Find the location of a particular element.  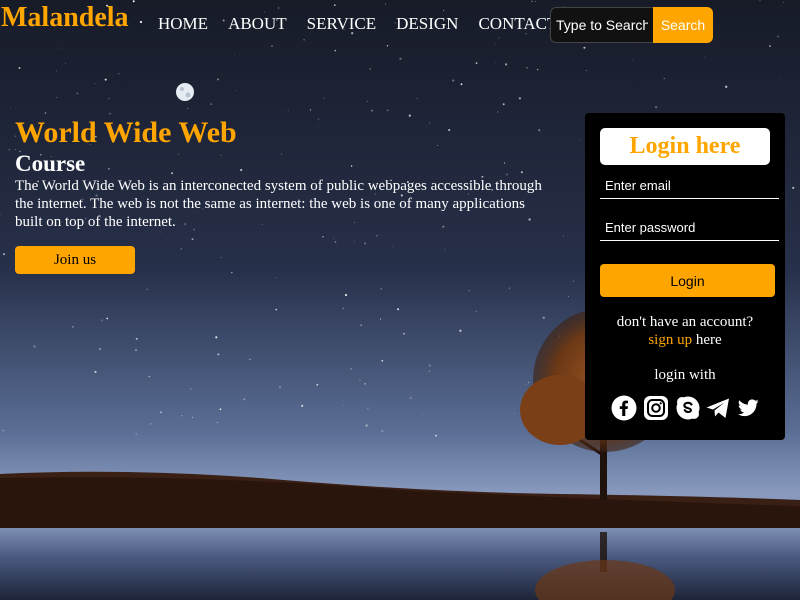

signup-prompt: don't have an account? sign up here is located at coordinates (685, 331).